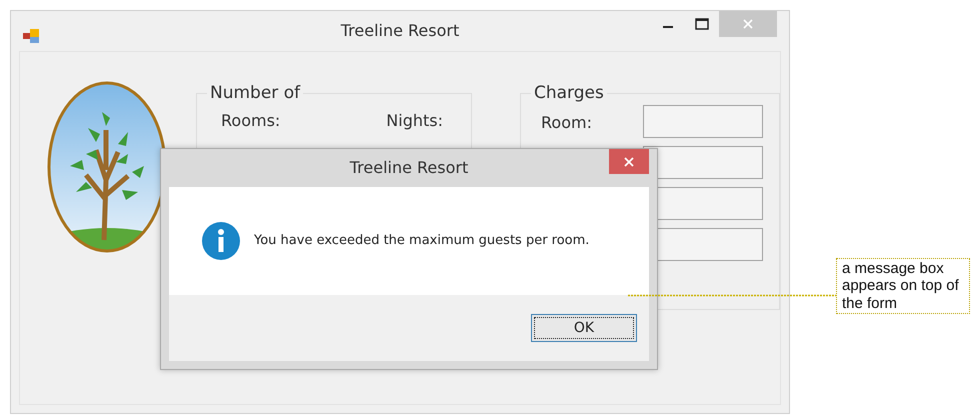 The image size is (972, 418). What do you see at coordinates (250, 121) in the screenshot?
I see `field-label: Rooms:` at bounding box center [250, 121].